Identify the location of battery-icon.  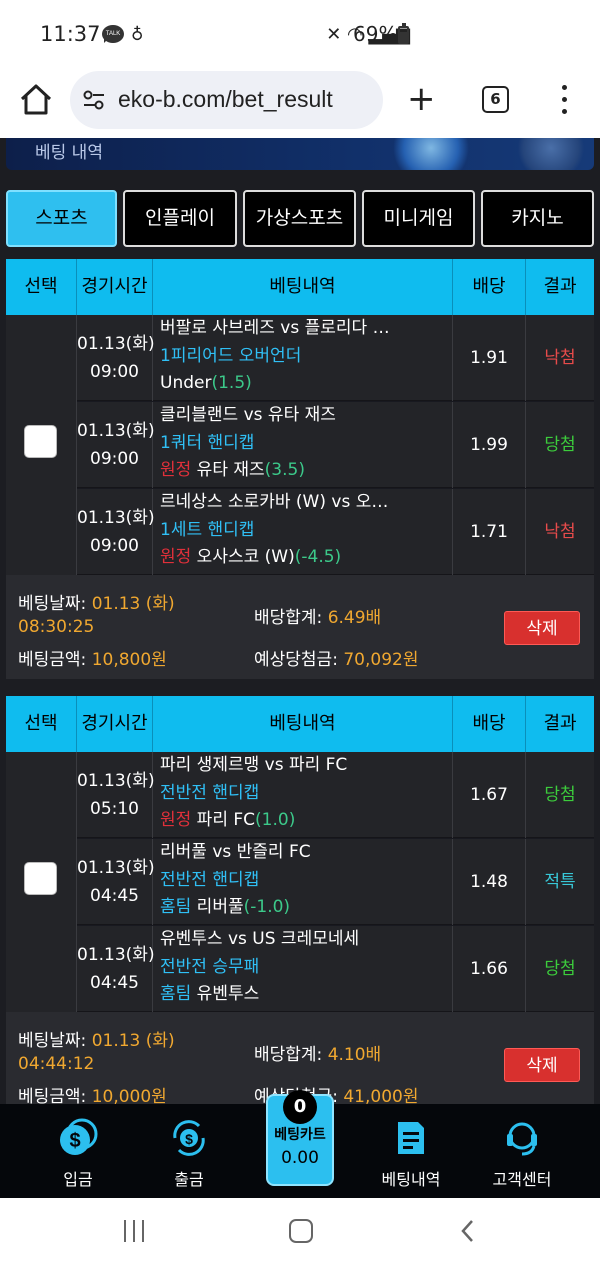
(403, 33).